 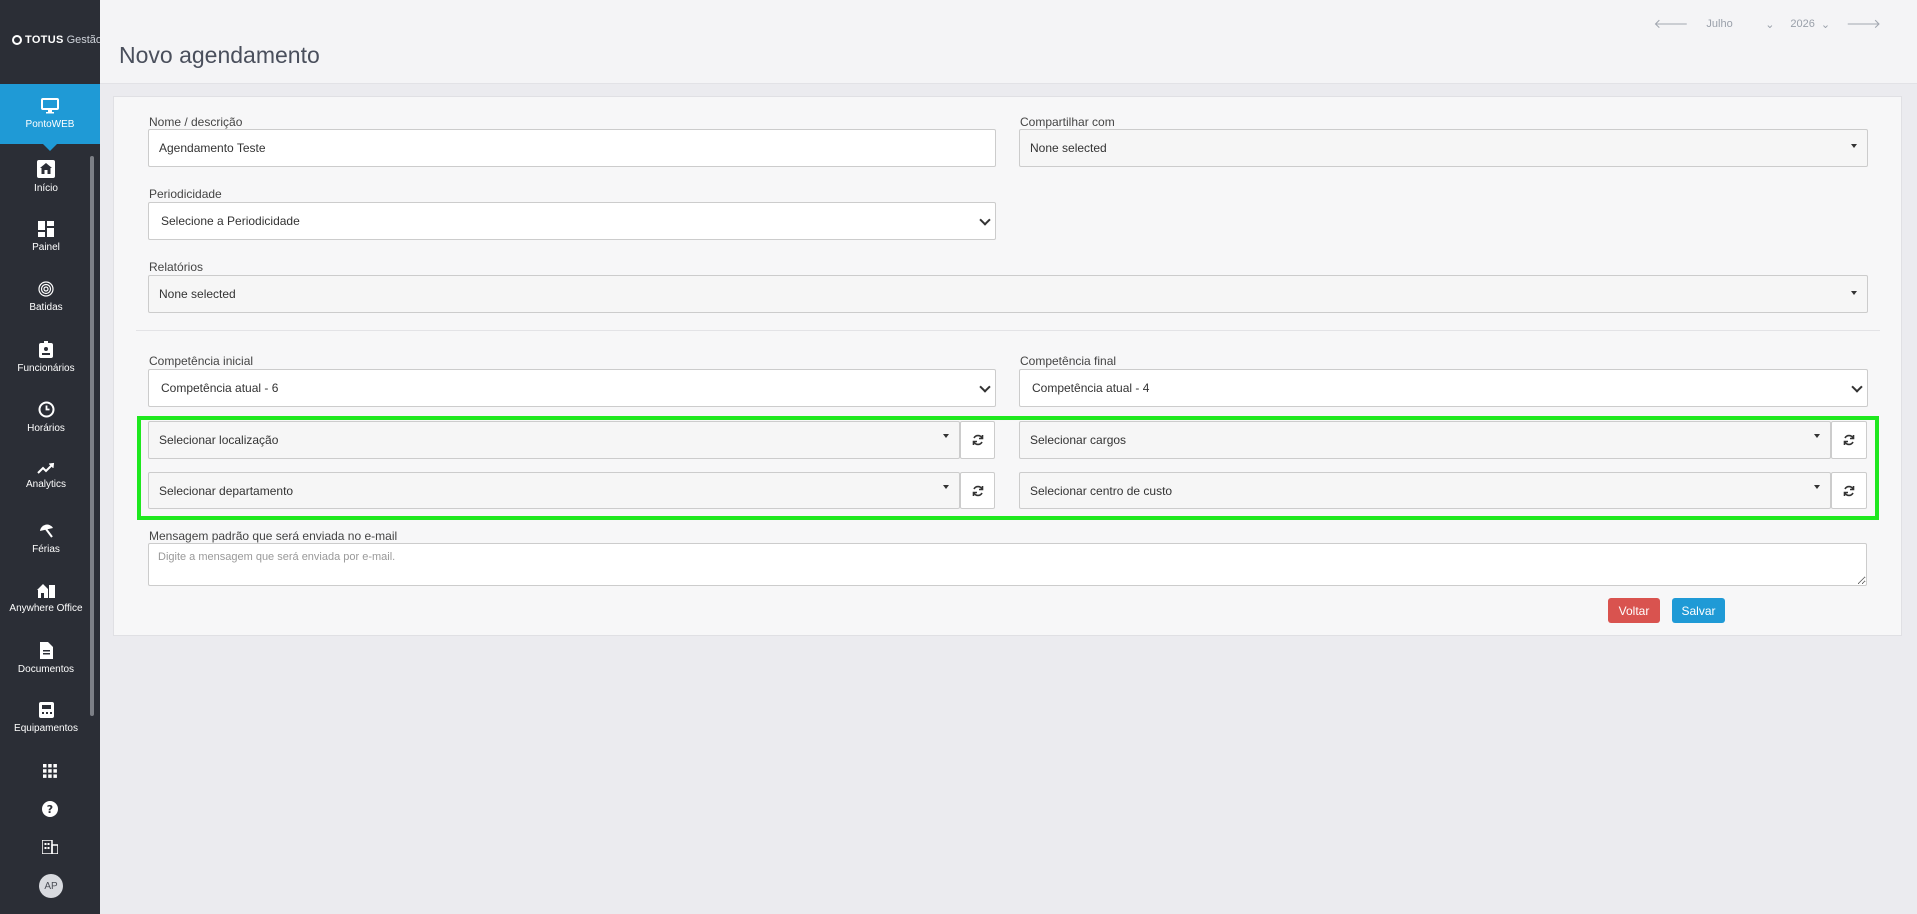 I want to click on sidebar-item-label: Analytics, so click(x=45, y=484).